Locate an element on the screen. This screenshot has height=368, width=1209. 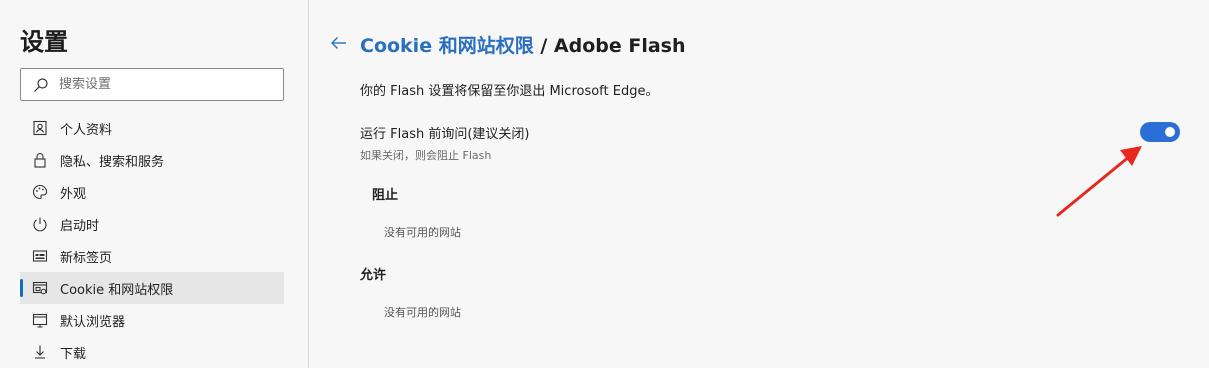
sidebar-item-label: 隐私、搜索和服务 is located at coordinates (112, 162).